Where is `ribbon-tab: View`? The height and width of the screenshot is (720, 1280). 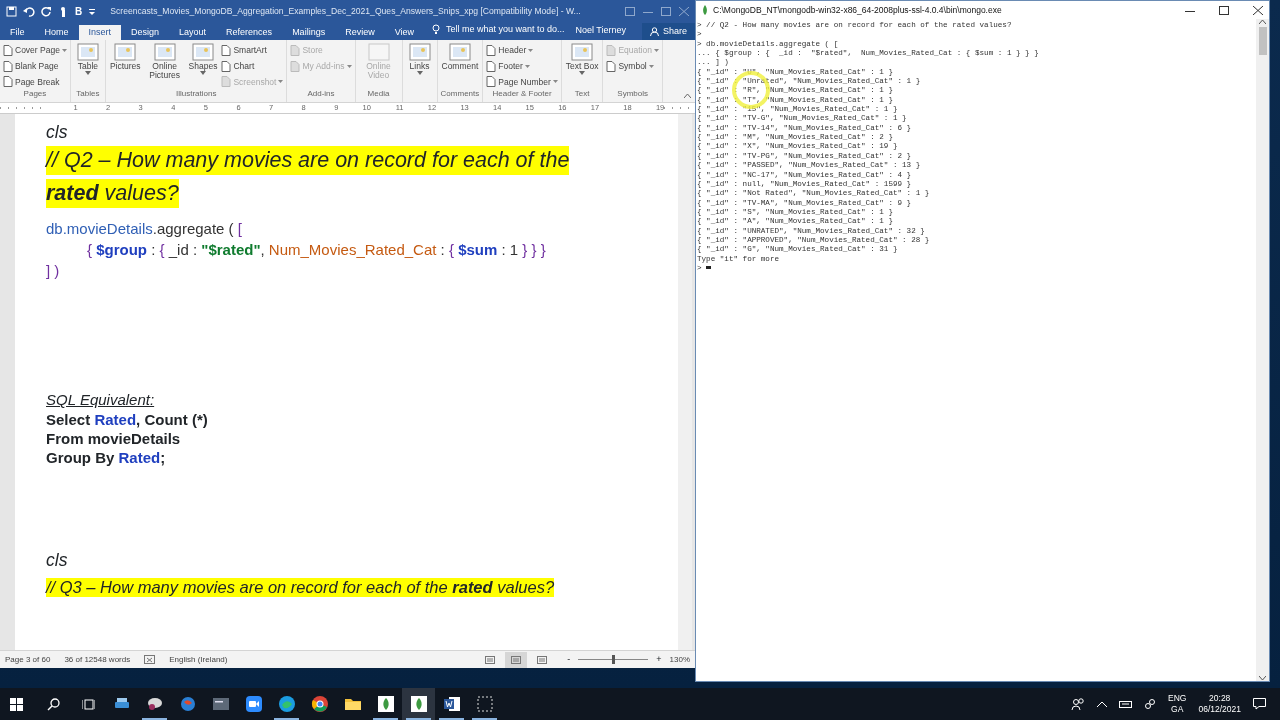
ribbon-tab: View is located at coordinates (404, 32).